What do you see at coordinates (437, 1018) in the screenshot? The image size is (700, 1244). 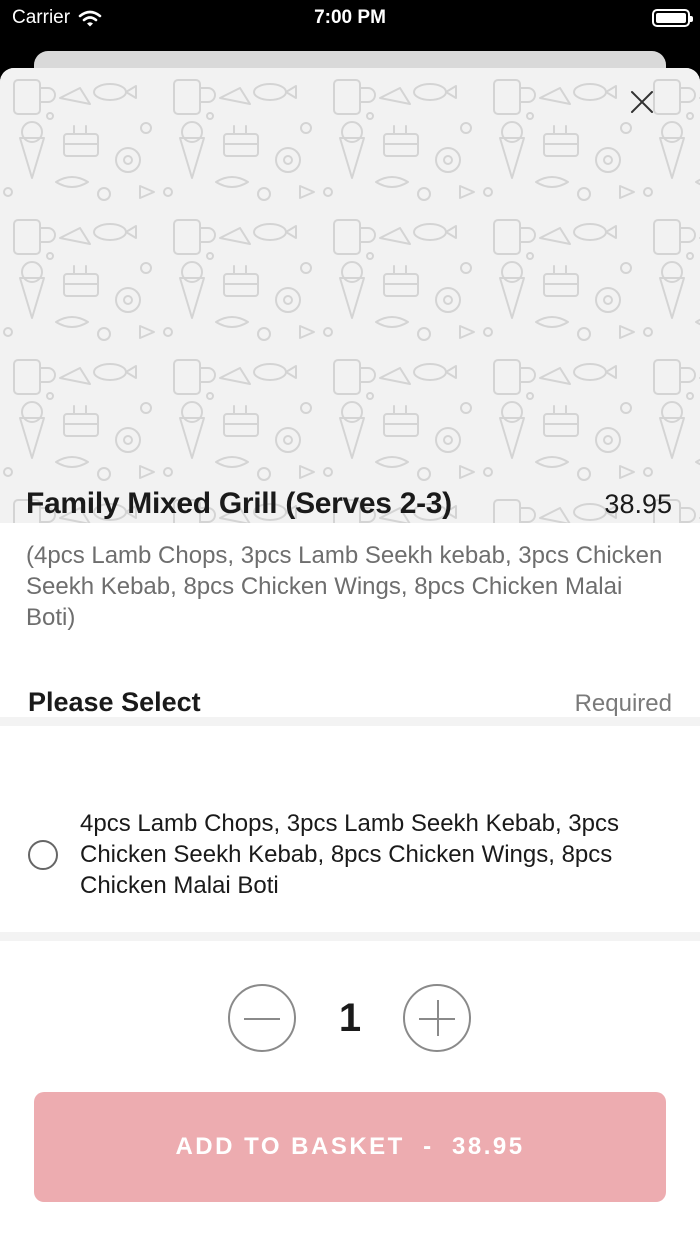 I see `increase-quantity-button` at bounding box center [437, 1018].